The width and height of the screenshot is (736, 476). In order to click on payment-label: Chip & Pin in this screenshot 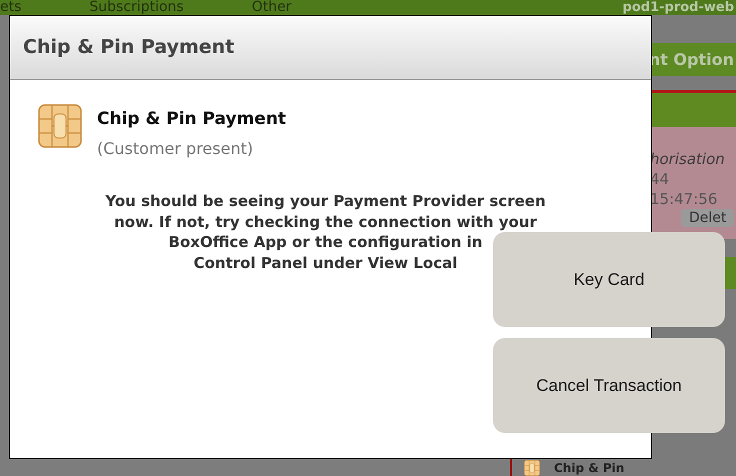, I will do `click(589, 468)`.